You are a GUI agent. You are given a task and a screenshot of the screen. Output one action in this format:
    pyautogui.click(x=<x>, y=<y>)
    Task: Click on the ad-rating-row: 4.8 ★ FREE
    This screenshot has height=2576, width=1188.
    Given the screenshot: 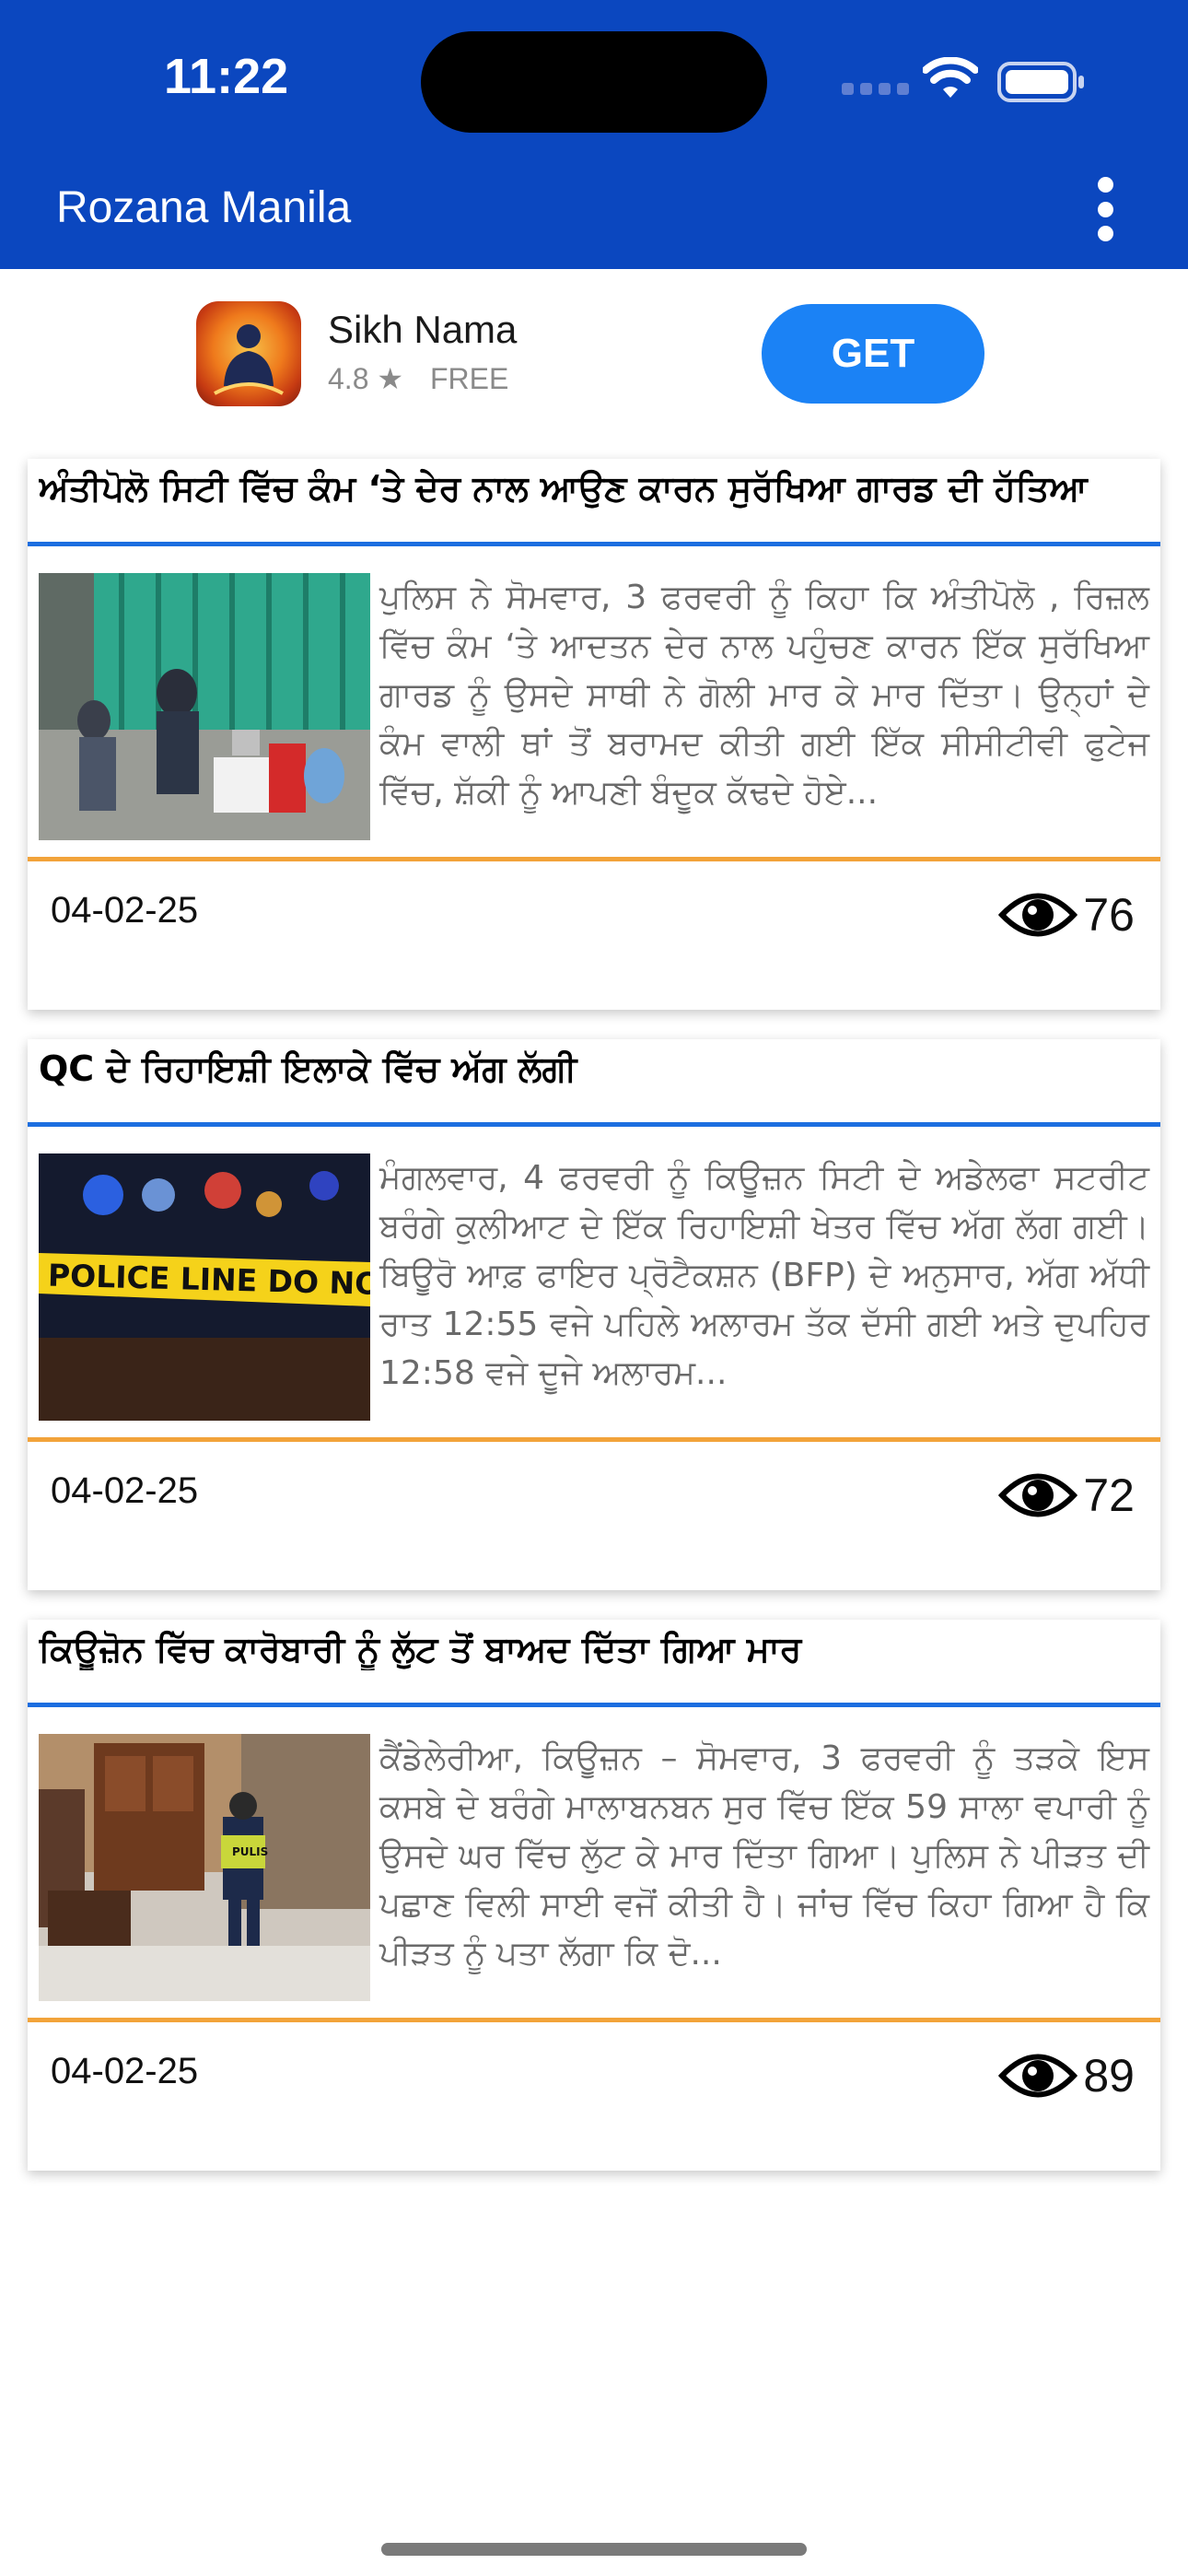 What is the action you would take?
    pyautogui.click(x=418, y=378)
    